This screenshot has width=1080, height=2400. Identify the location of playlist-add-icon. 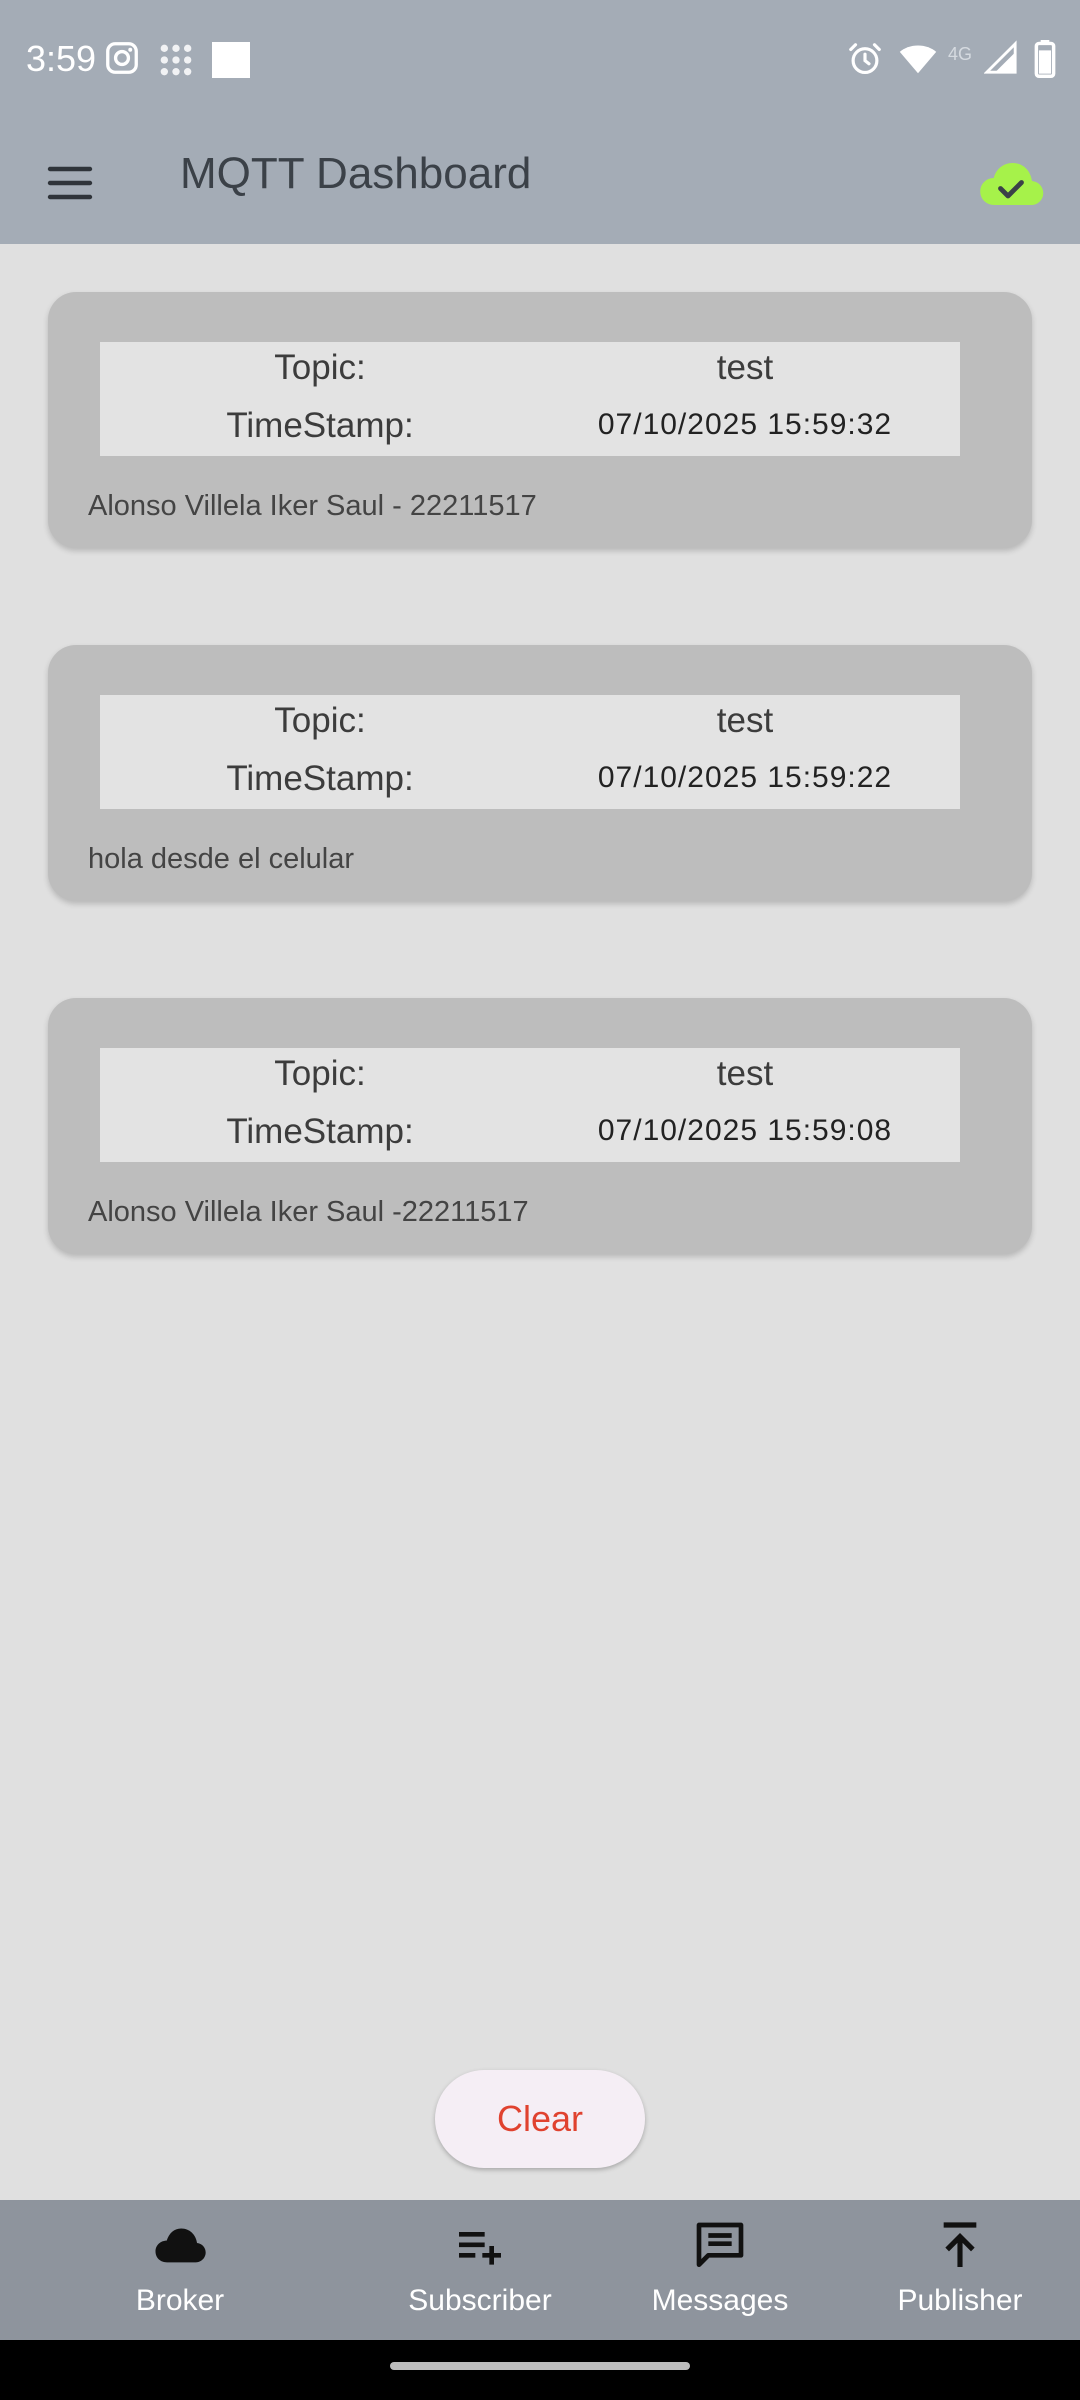
(480, 2248).